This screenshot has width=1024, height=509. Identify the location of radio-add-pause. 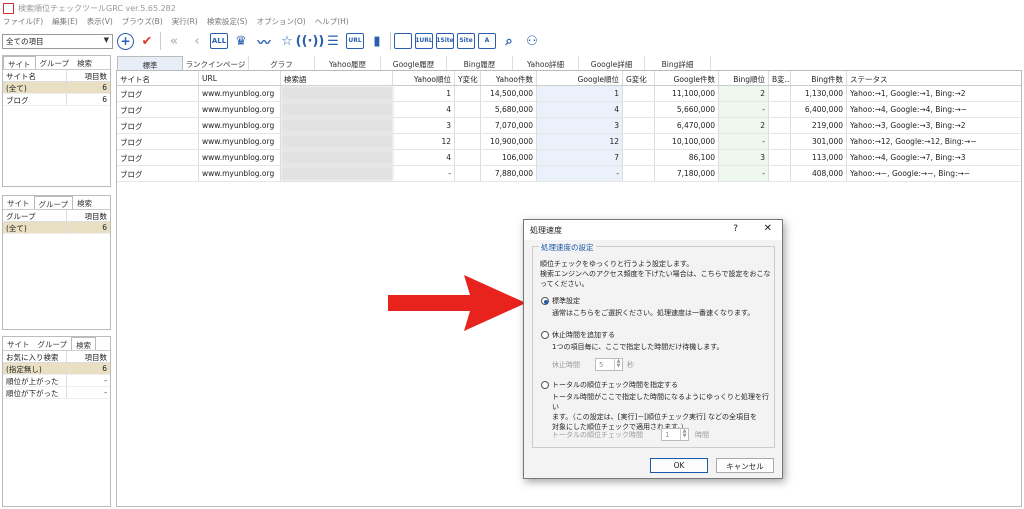
(545, 335).